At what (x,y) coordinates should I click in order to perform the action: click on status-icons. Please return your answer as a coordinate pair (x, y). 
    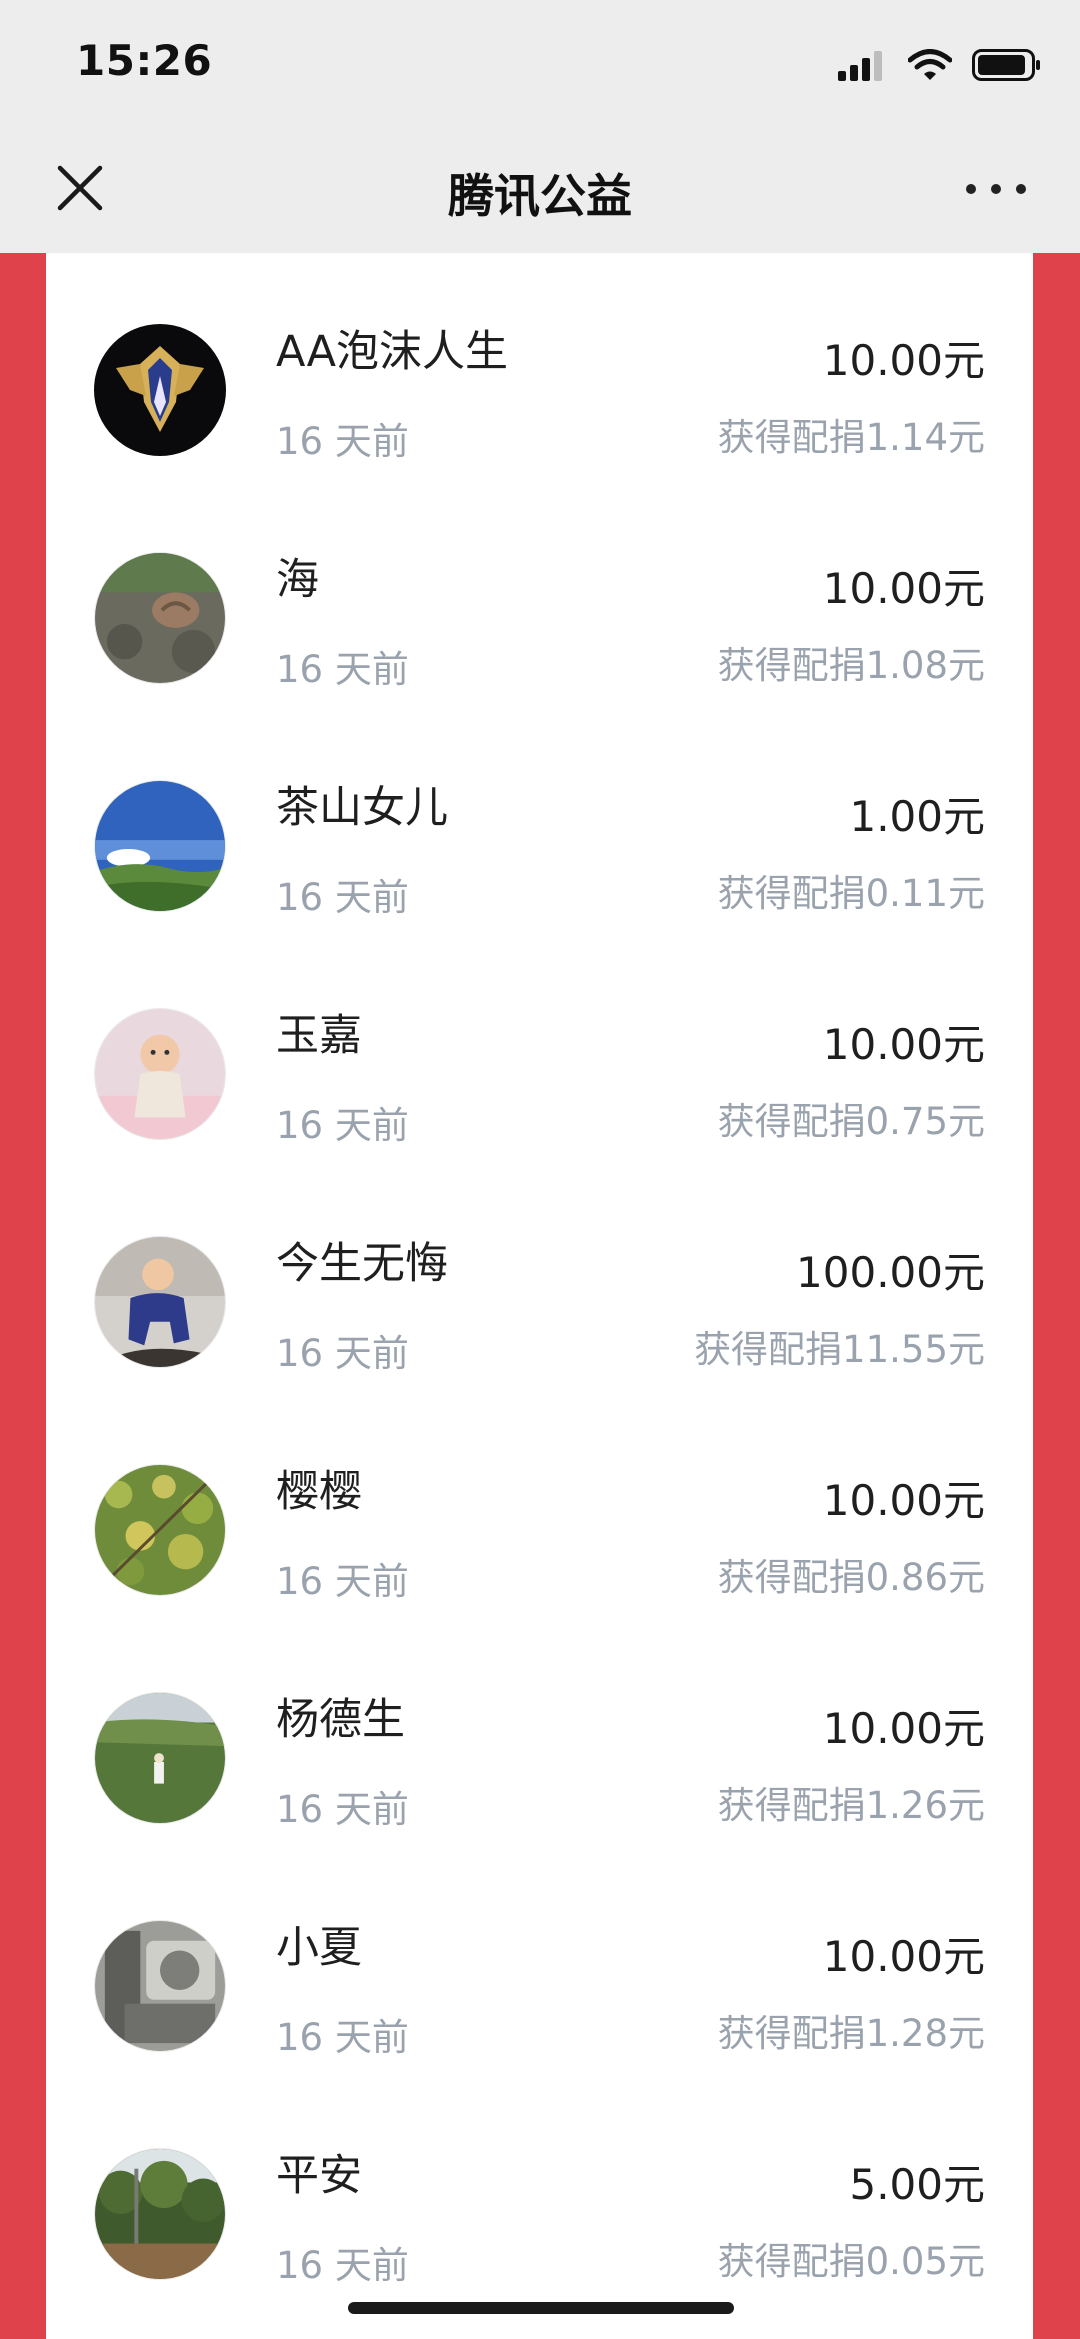
    Looking at the image, I should click on (940, 67).